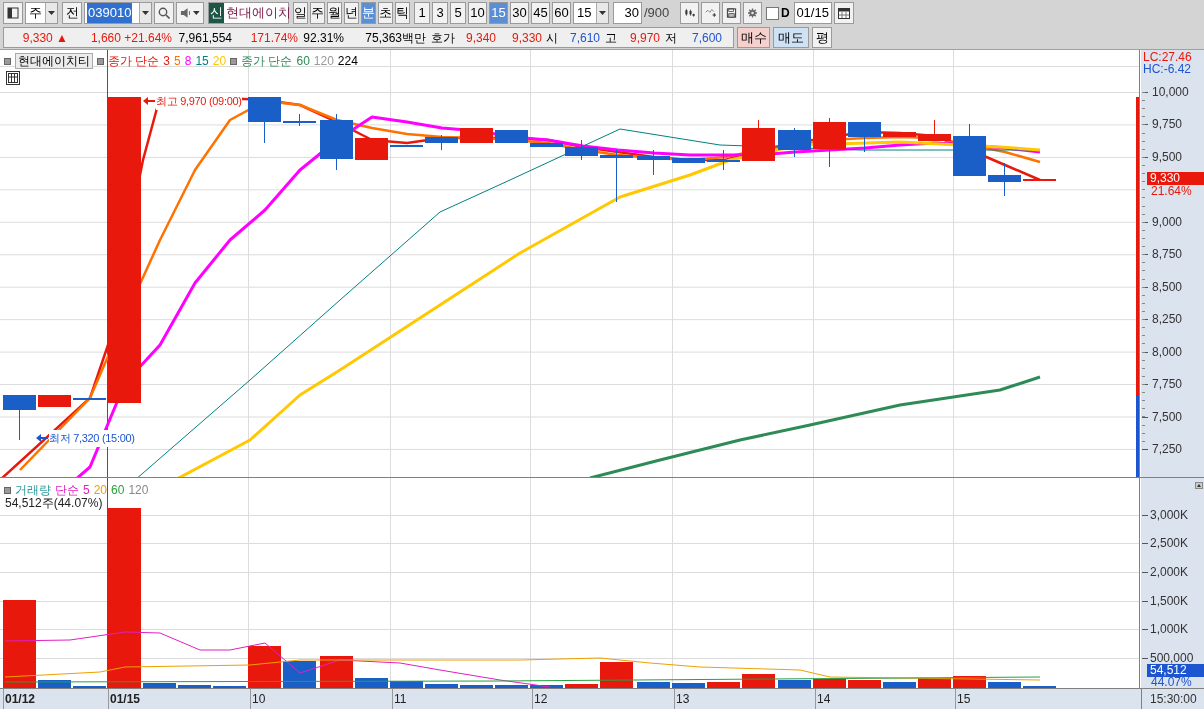  What do you see at coordinates (964, 699) in the screenshot?
I see `date-label: 15` at bounding box center [964, 699].